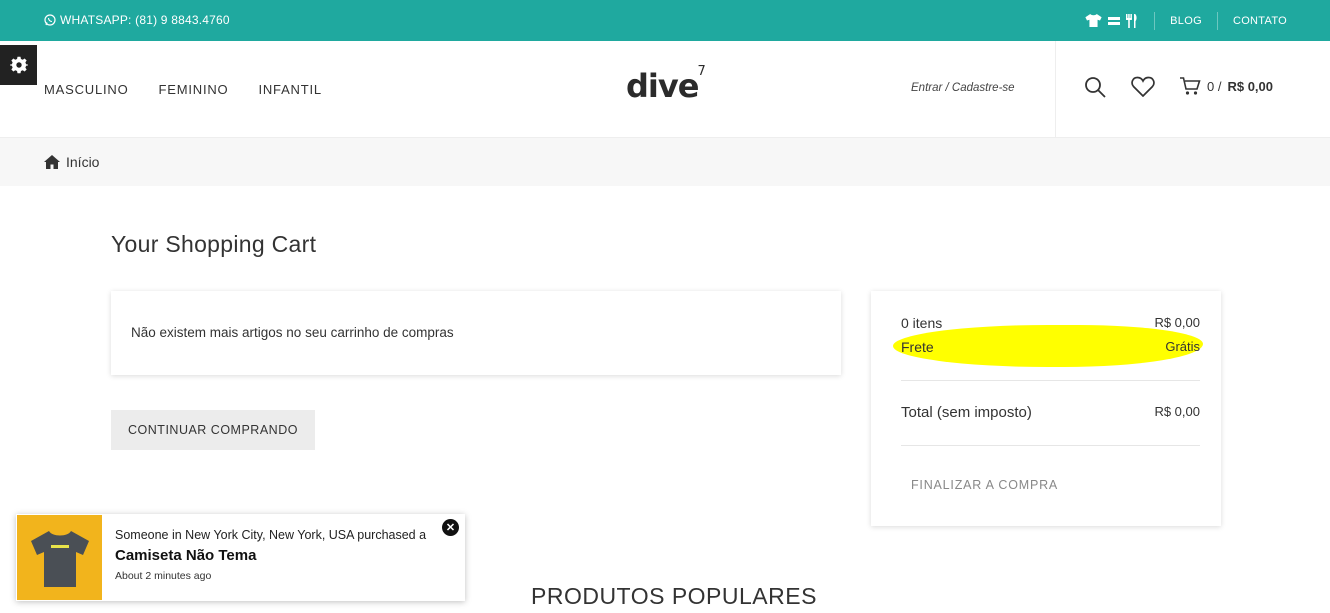  Describe the element at coordinates (1050, 347) in the screenshot. I see `summary-shipping-row: Frete Grátis` at that location.